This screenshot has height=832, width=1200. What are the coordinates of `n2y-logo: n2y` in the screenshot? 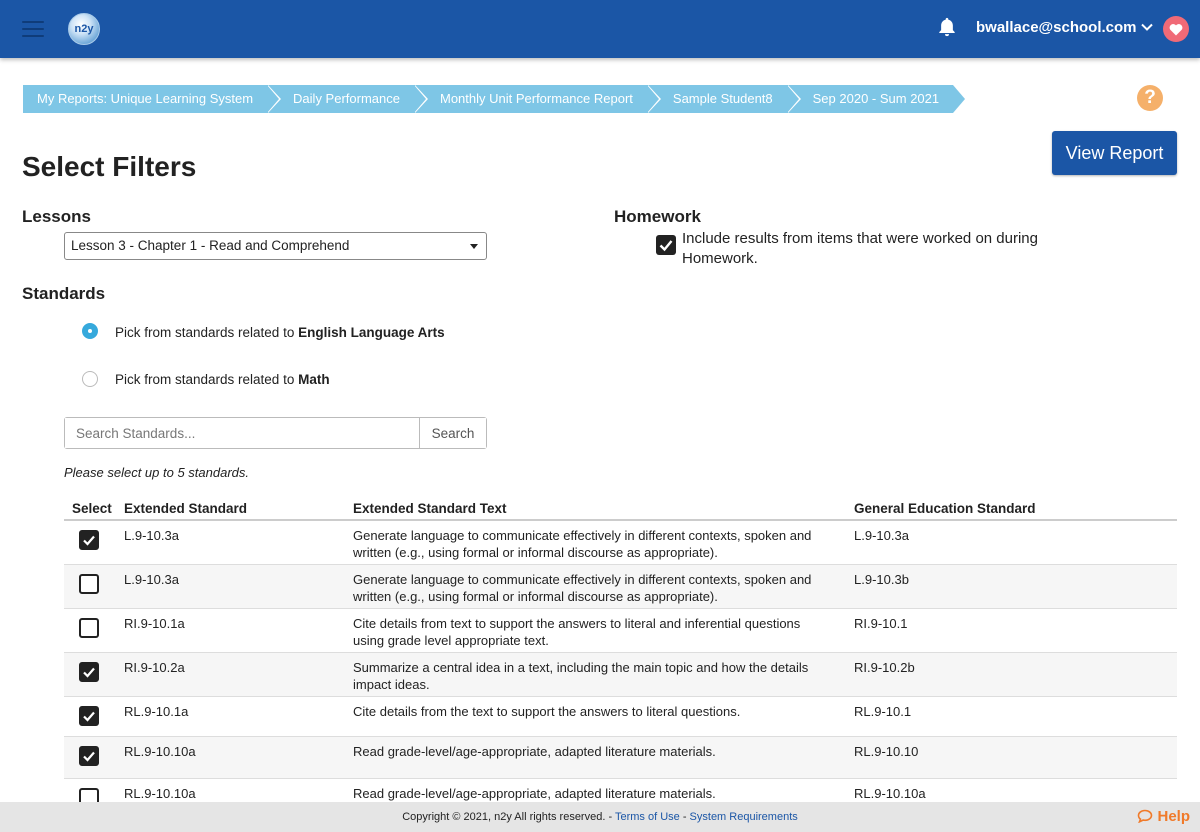 It's located at (84, 29).